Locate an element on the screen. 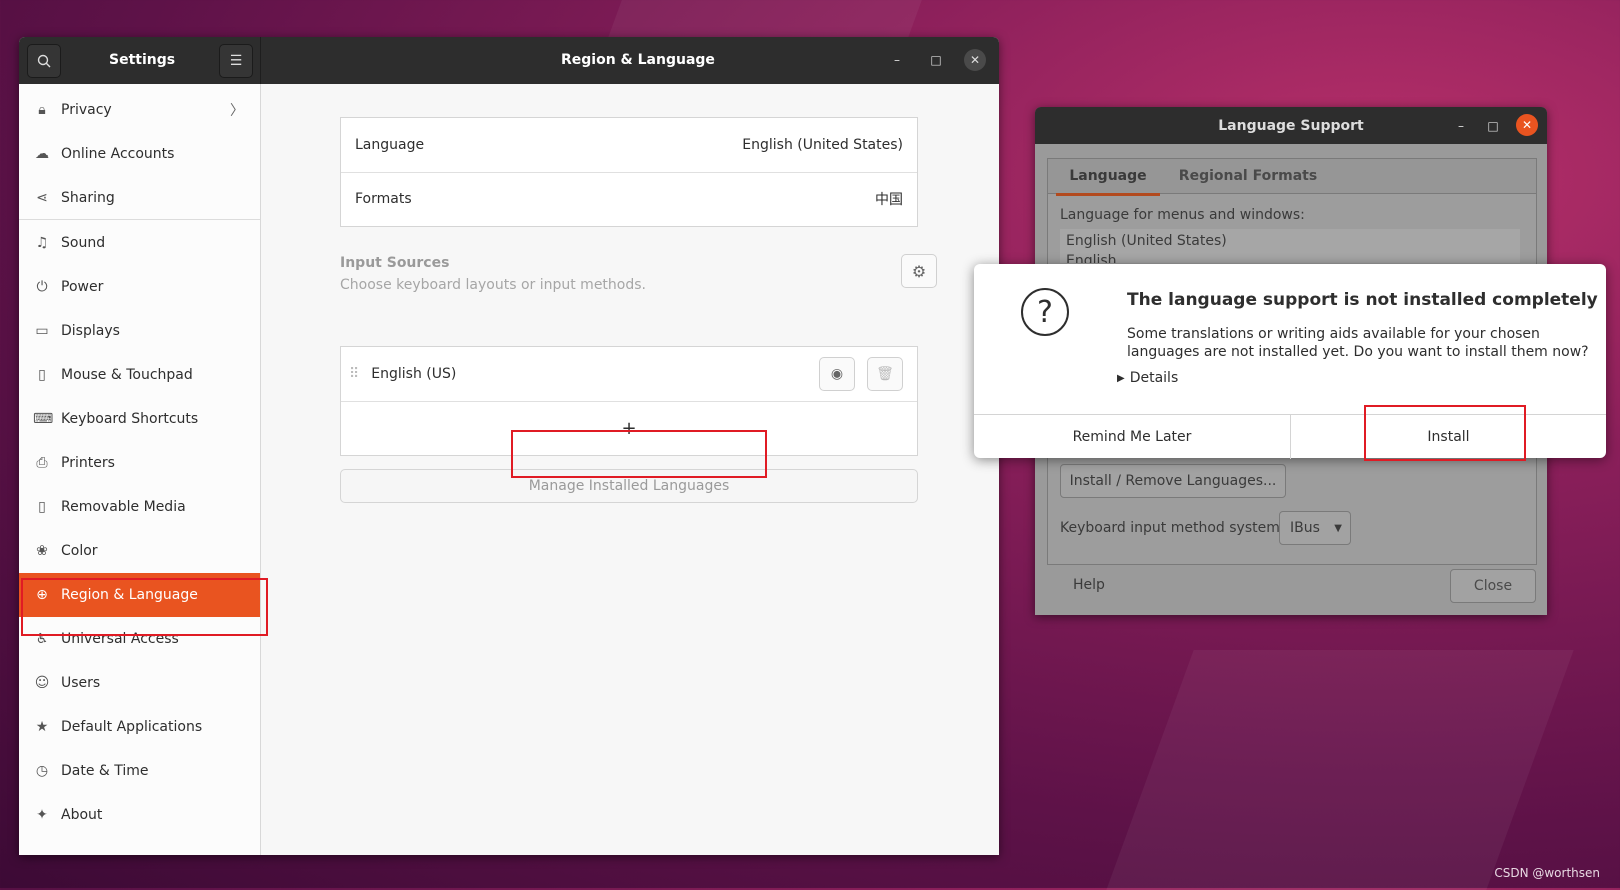 This screenshot has width=1620, height=890. share-icon: ⋖ is located at coordinates (42, 198).